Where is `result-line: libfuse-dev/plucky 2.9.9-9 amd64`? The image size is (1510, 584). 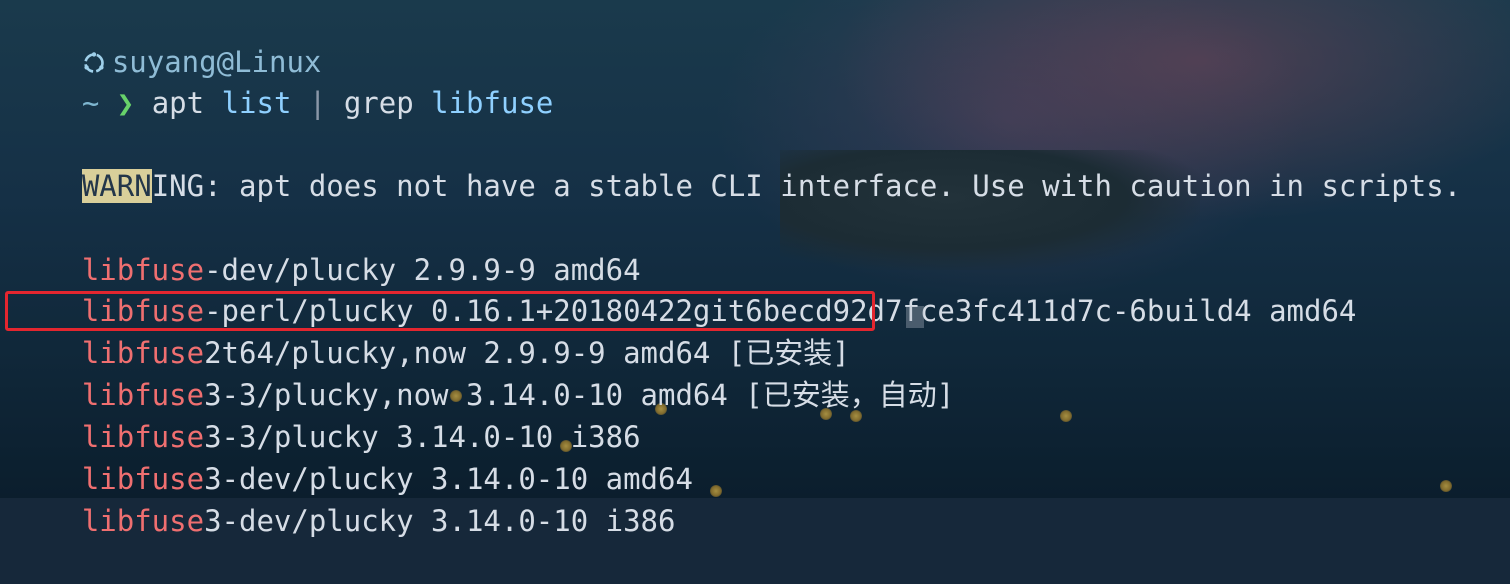 result-line: libfuse-dev/plucky 2.9.9-9 amd64 is located at coordinates (326, 247).